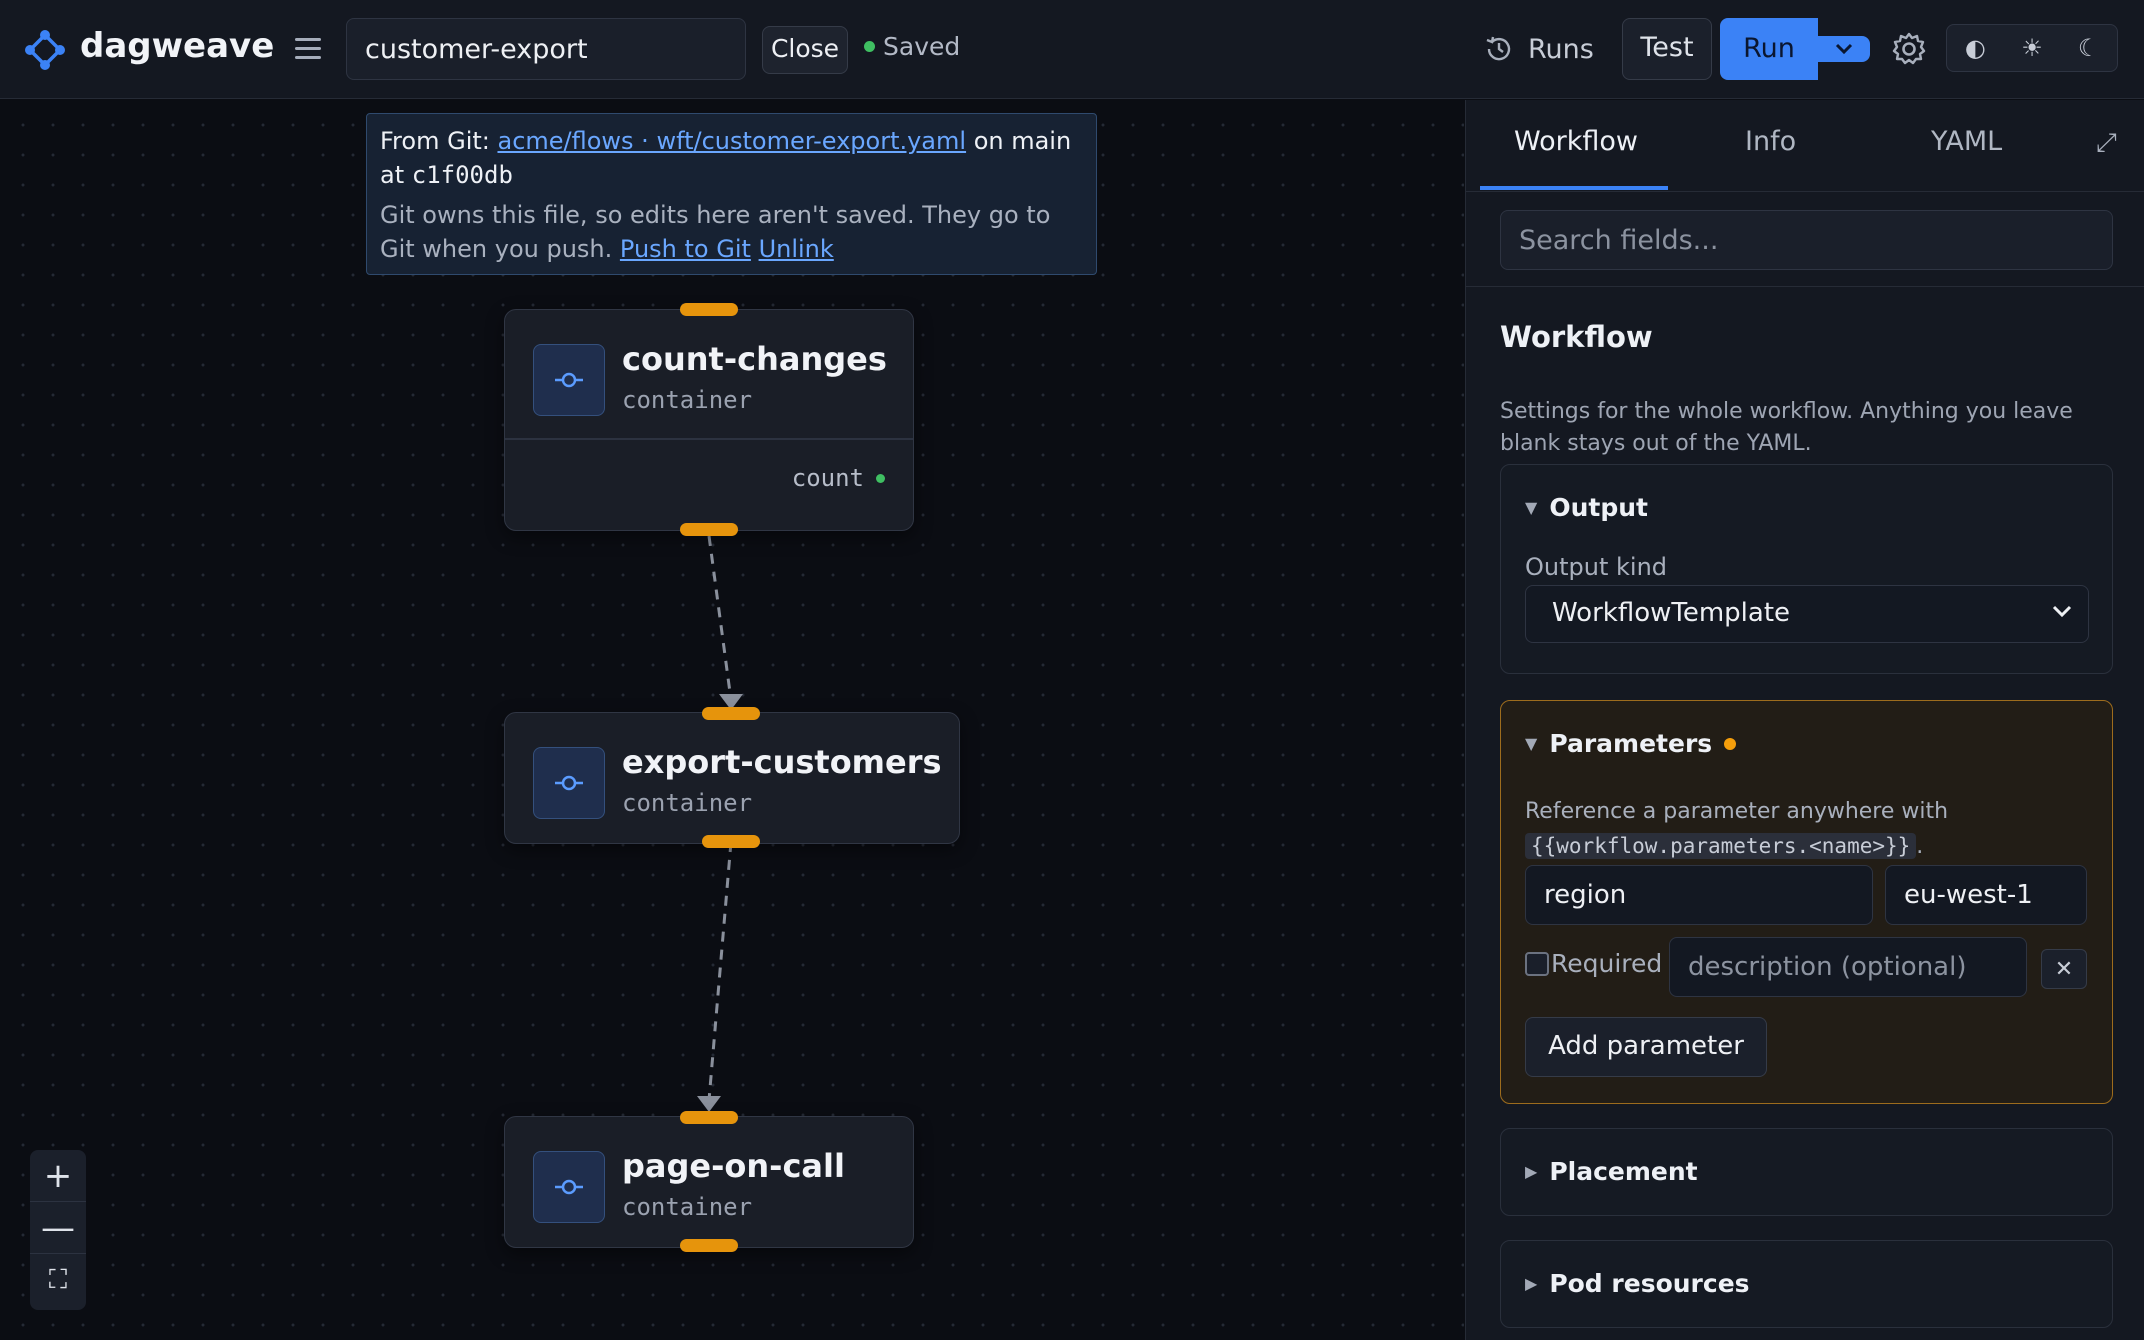 Image resolution: width=2144 pixels, height=1340 pixels. Describe the element at coordinates (1574, 188) in the screenshot. I see `active-tab-indicator` at that location.